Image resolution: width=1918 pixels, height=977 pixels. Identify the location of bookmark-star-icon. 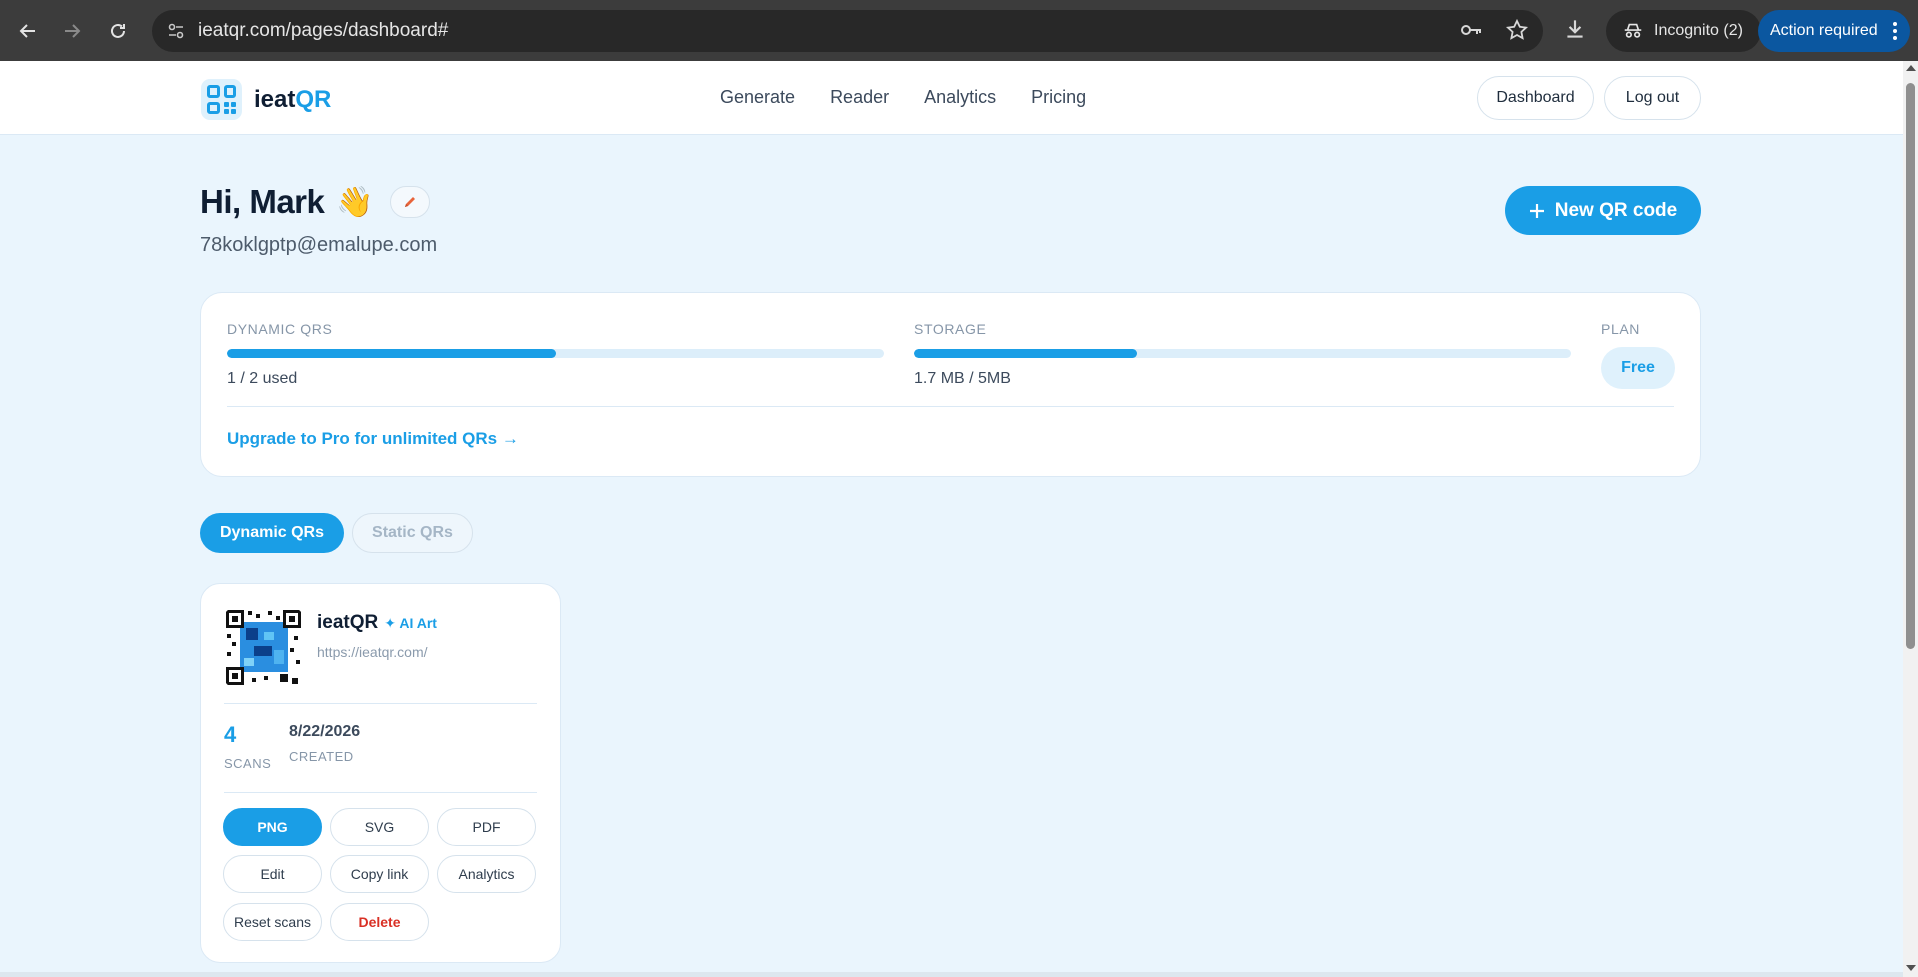
(1517, 30).